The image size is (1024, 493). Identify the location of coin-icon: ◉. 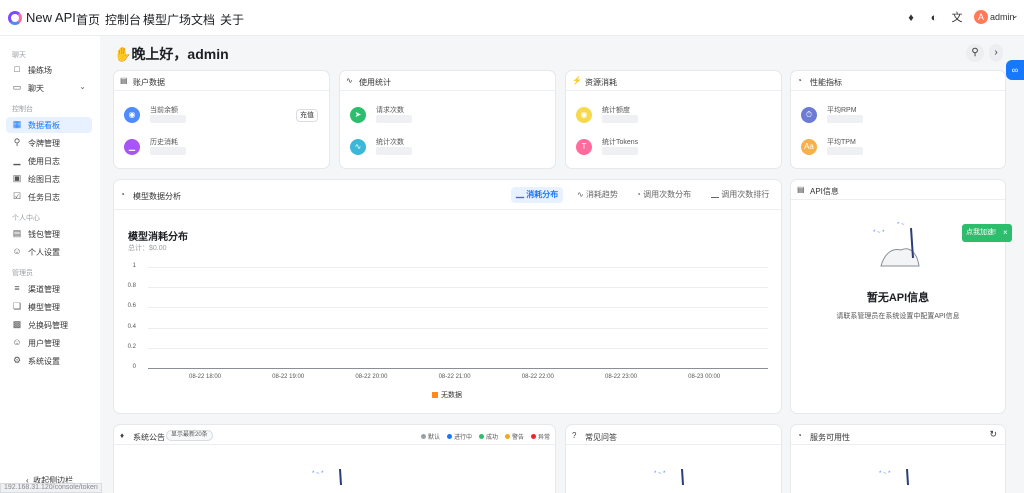
(584, 115).